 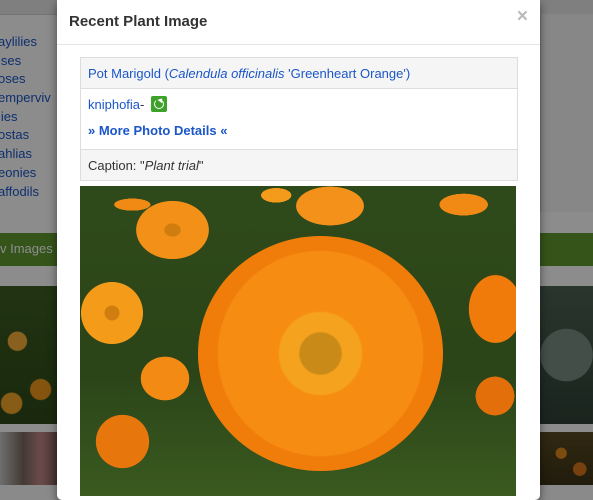 I want to click on caption-row: Caption: "Plant trial", so click(x=299, y=165).